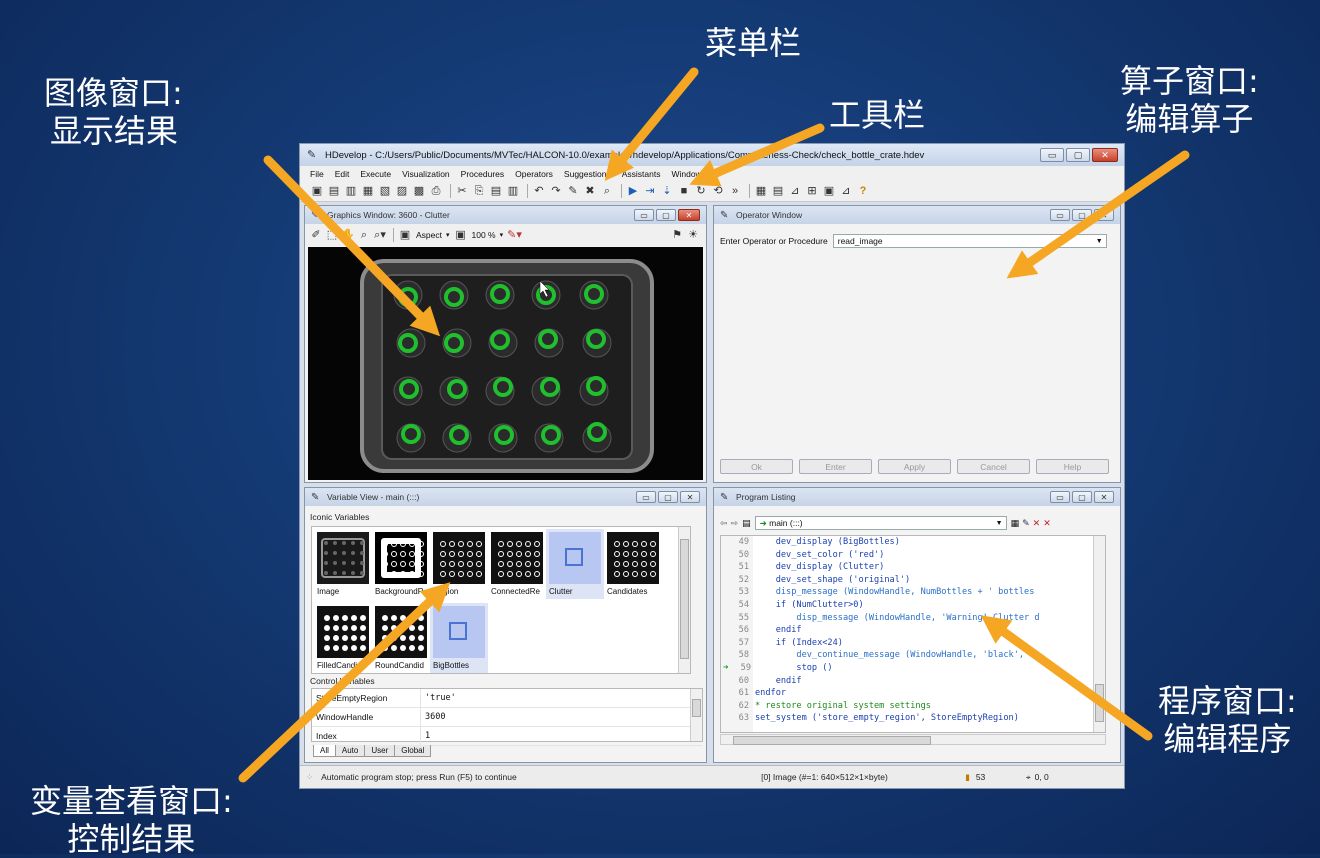  Describe the element at coordinates (746, 523) in the screenshot. I see `procedure-icon: ▤` at that location.